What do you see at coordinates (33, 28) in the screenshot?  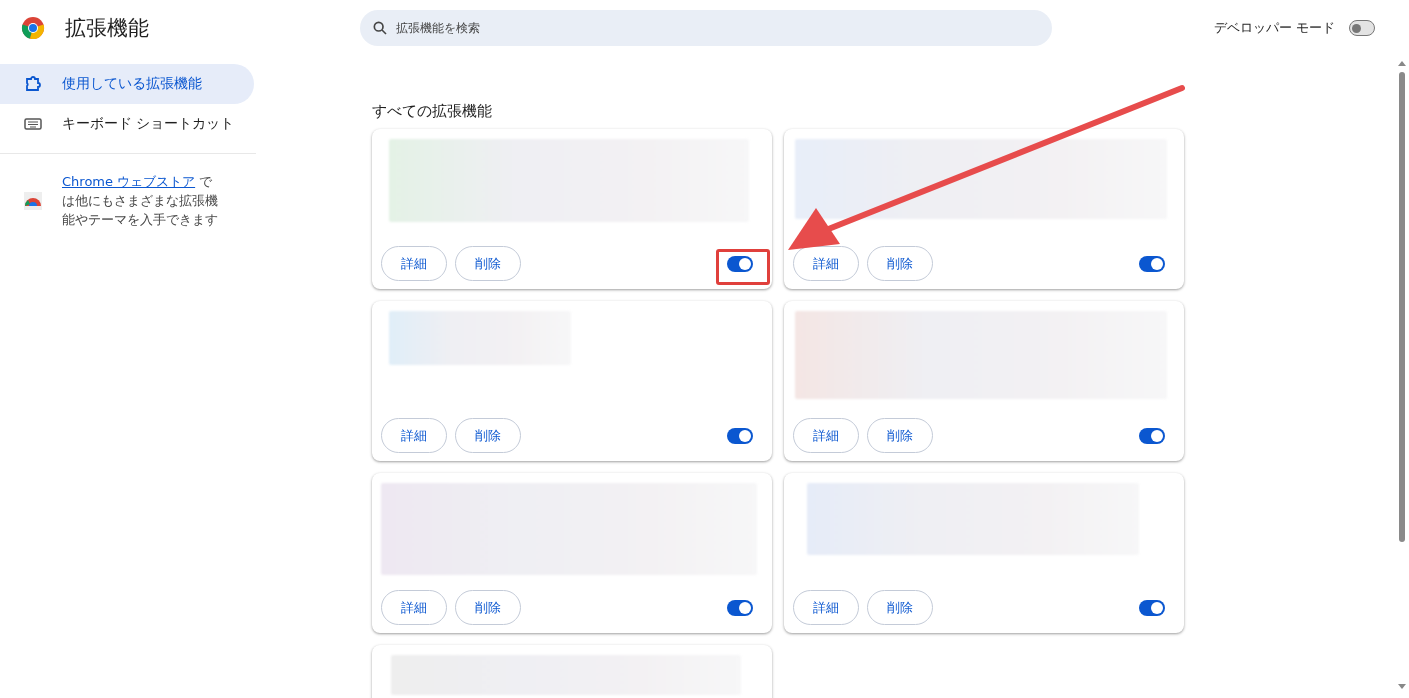 I see `chrome-logo-icon` at bounding box center [33, 28].